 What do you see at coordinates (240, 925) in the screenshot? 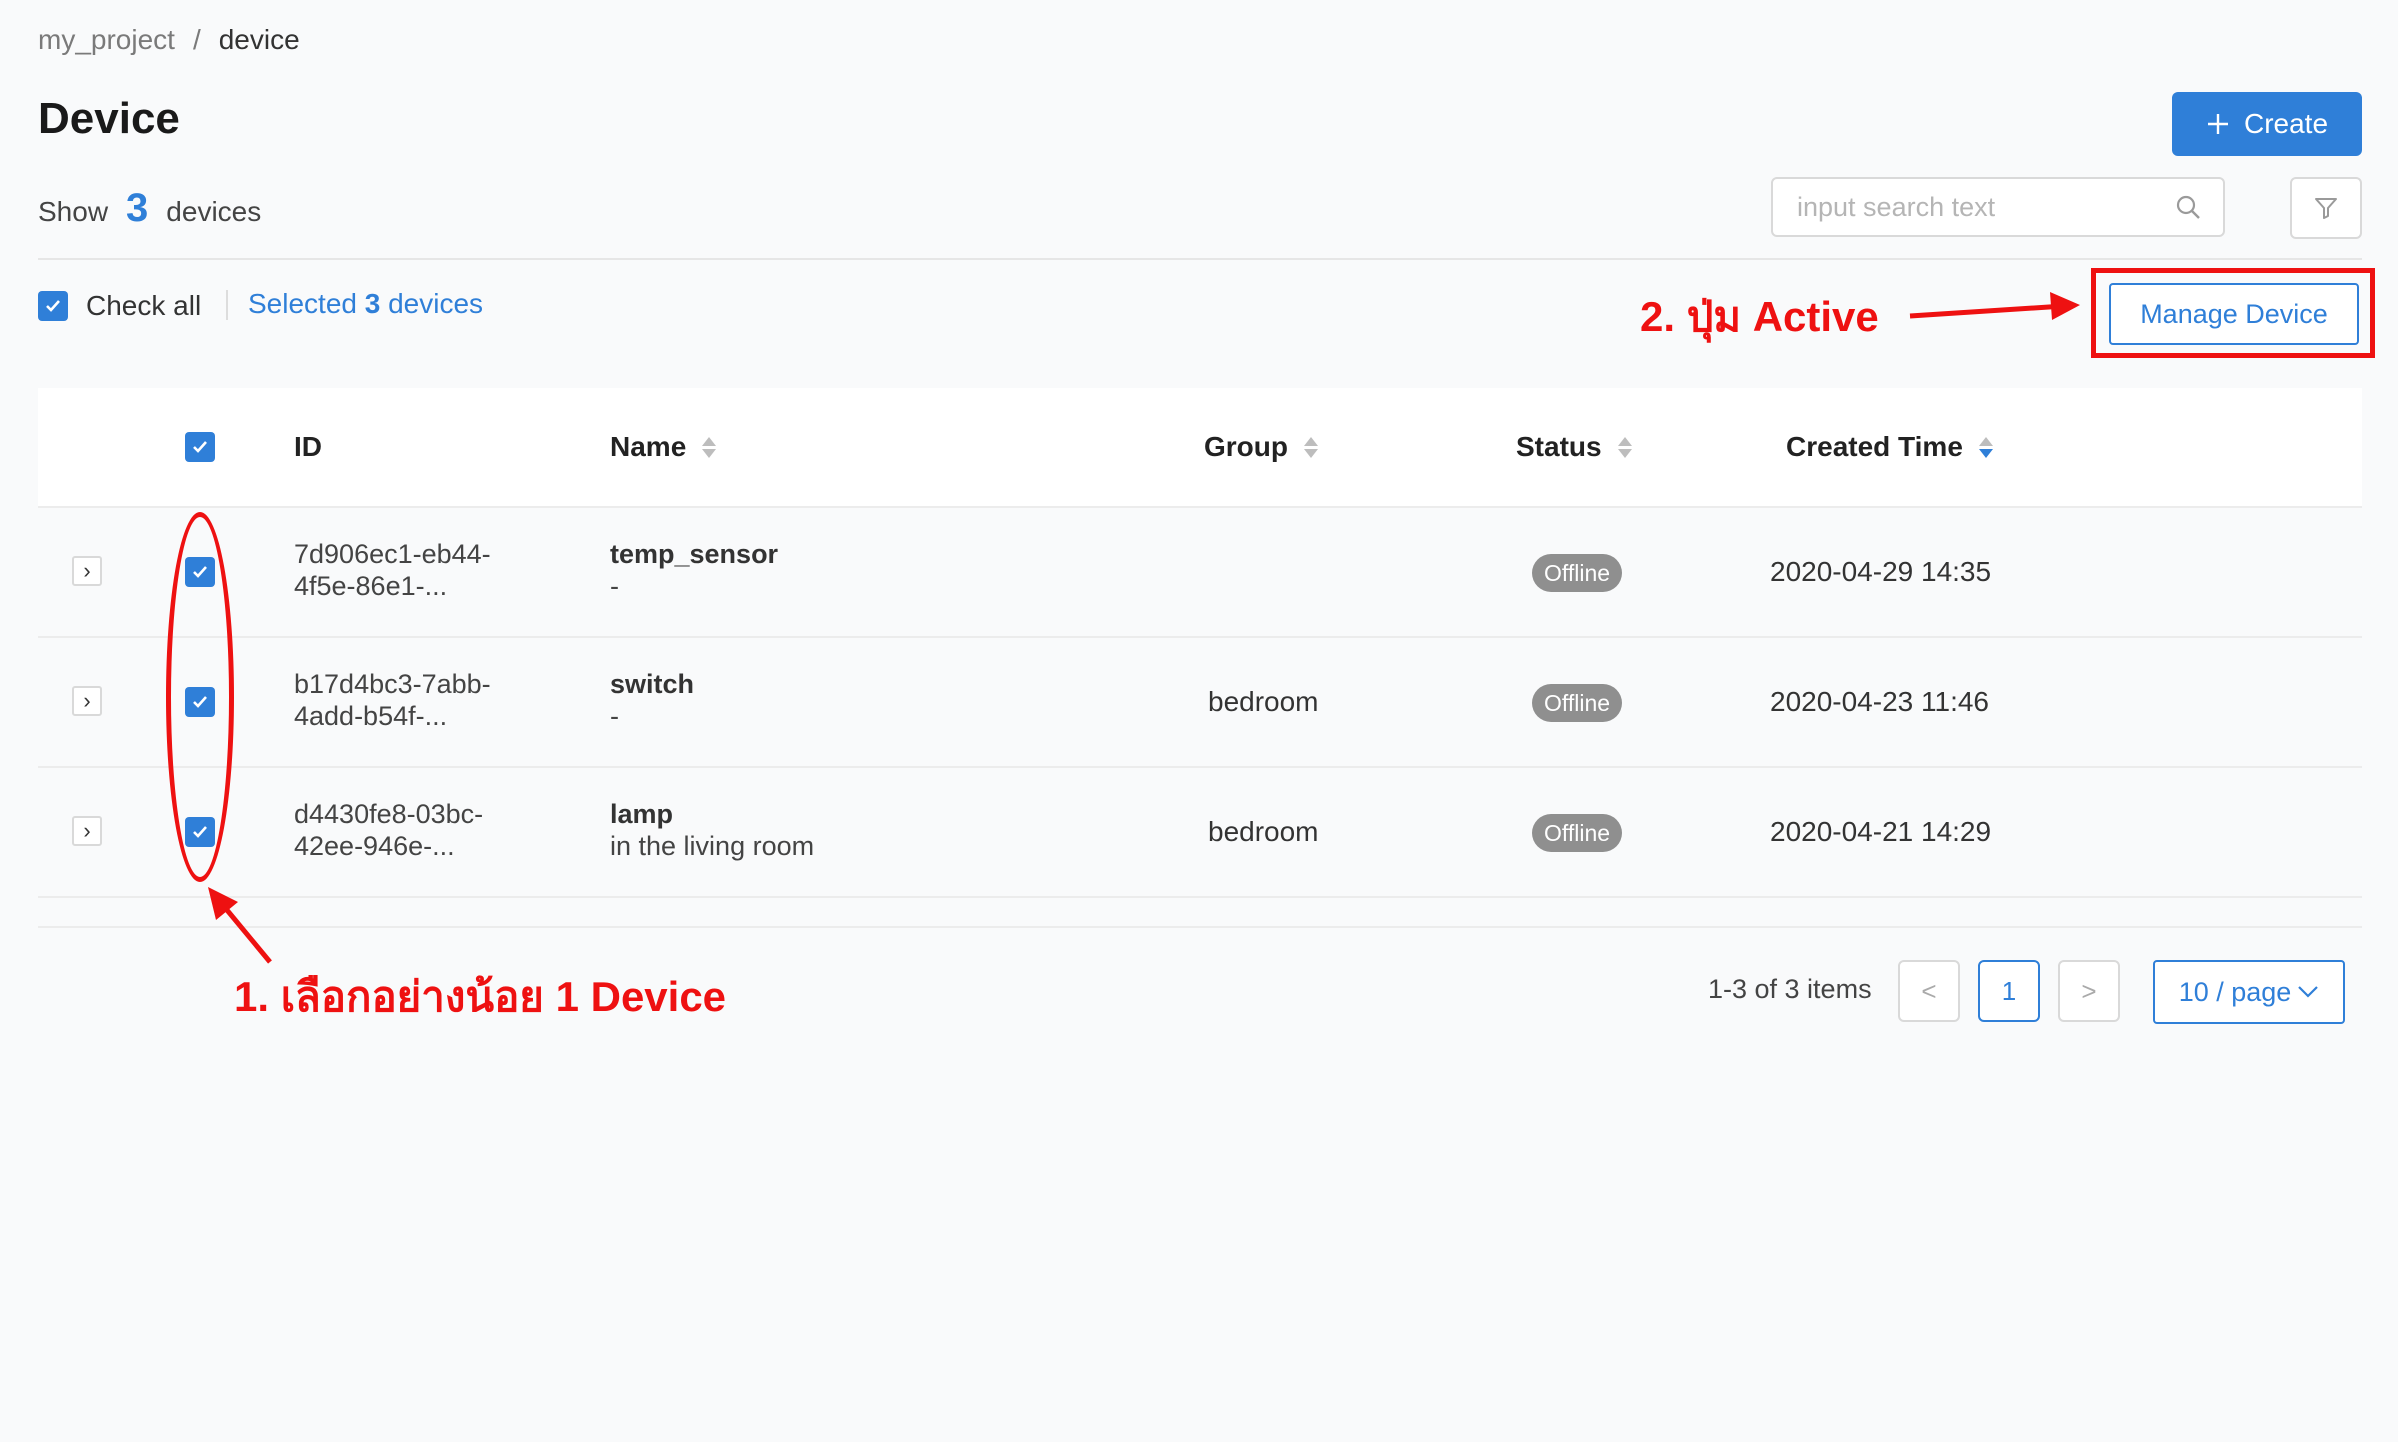
I see `arrow-to-checkboxes` at bounding box center [240, 925].